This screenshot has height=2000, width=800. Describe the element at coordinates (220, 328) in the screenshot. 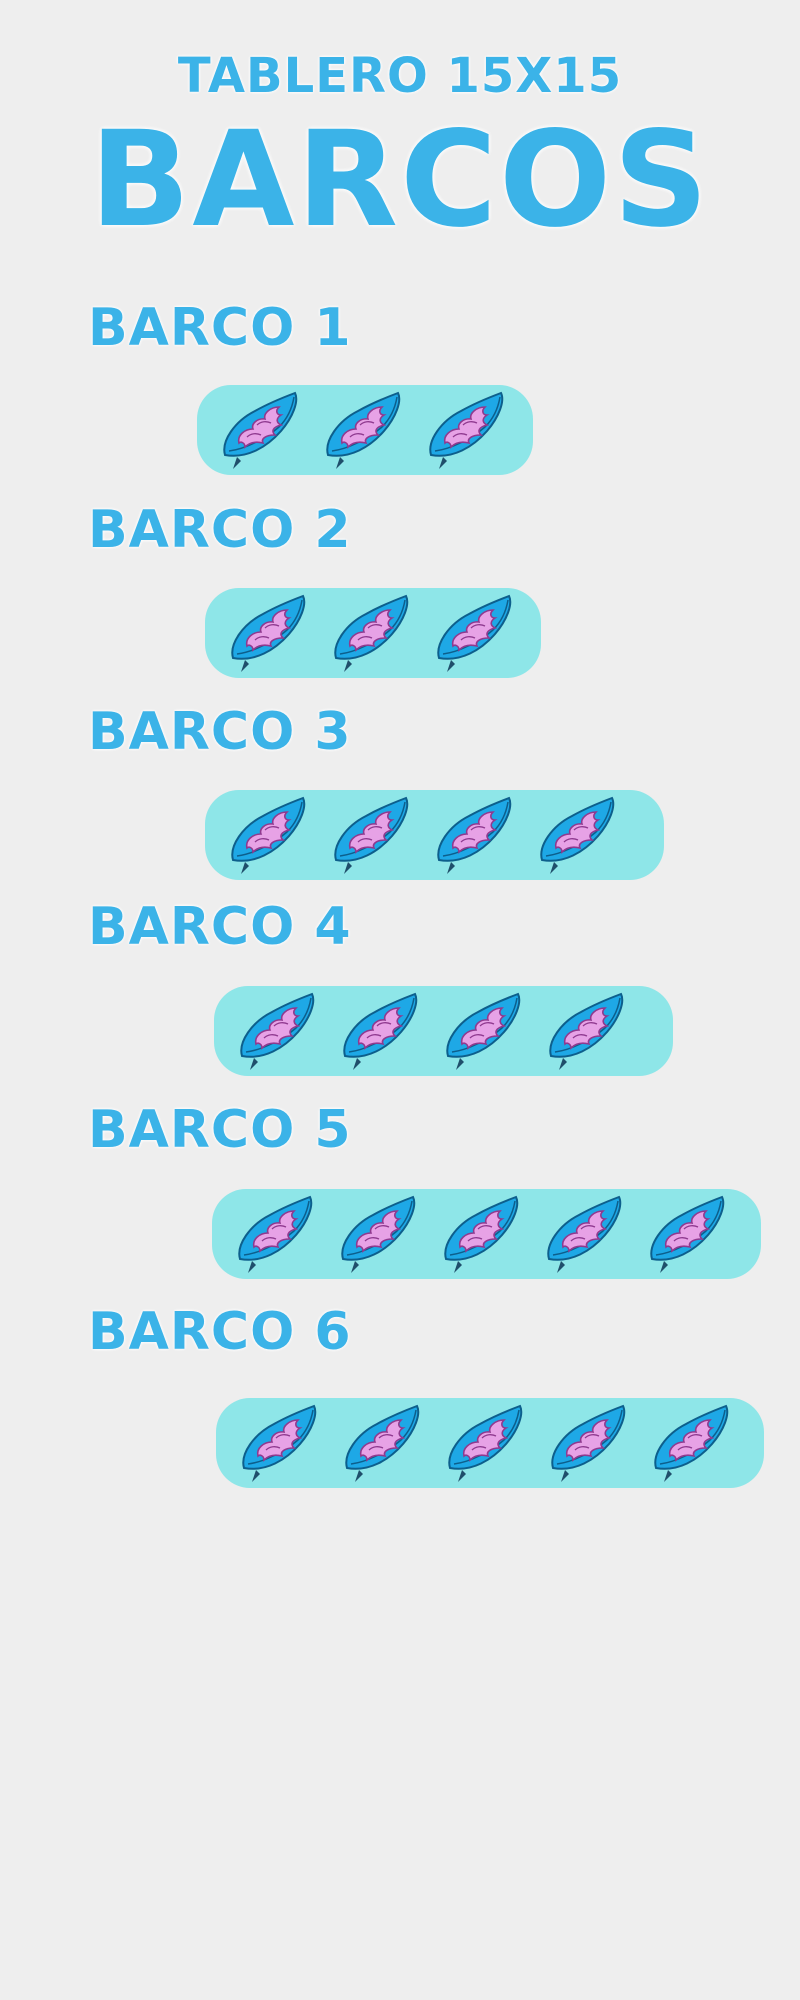

I see `ship-label-1: BARCO 1` at that location.